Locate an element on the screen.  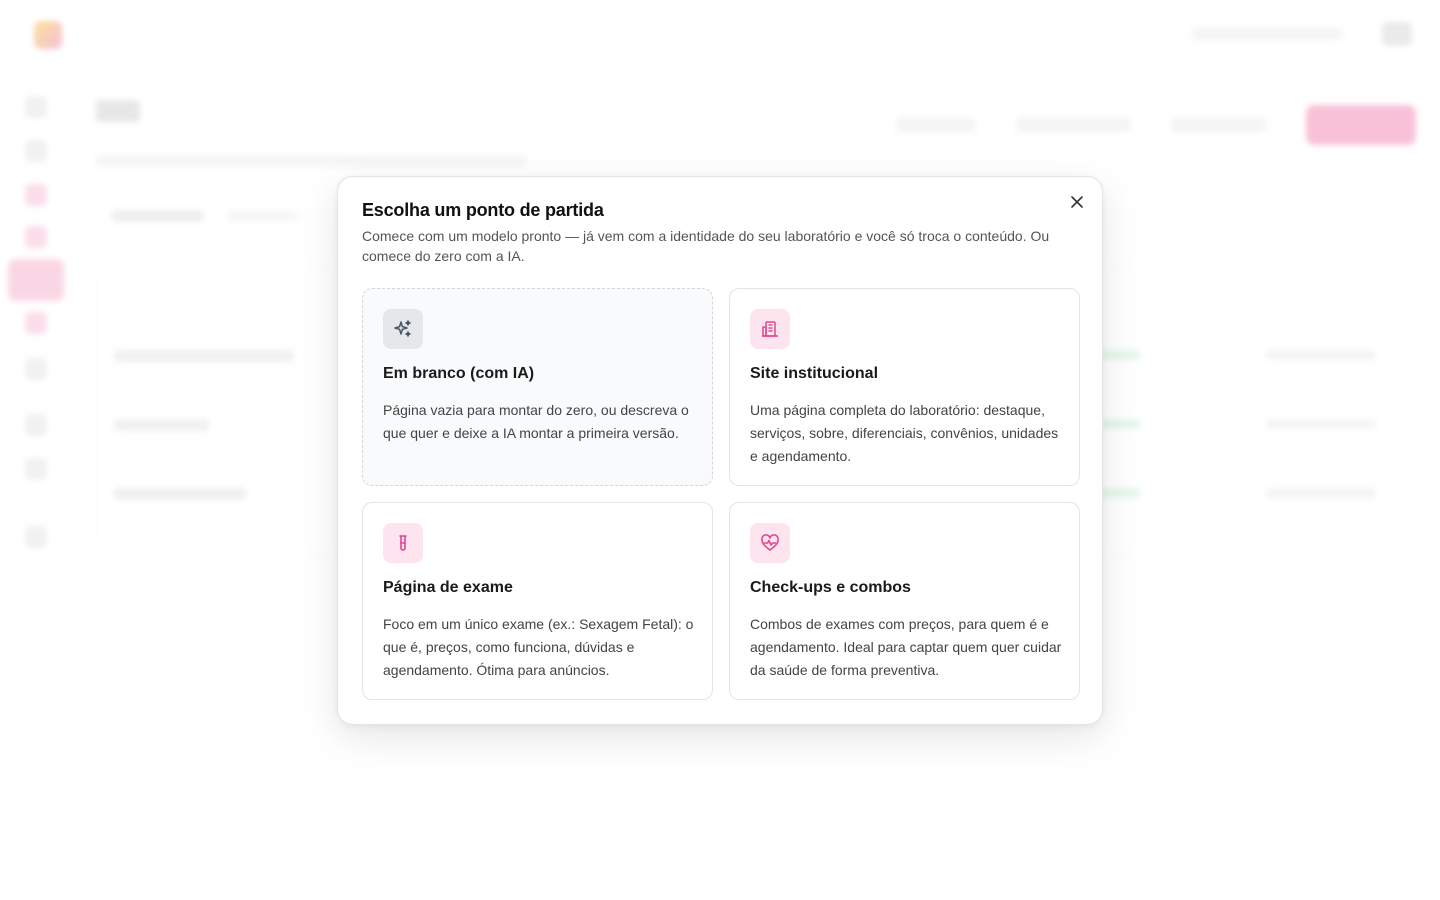
top-right-area is located at coordinates (1302, 34).